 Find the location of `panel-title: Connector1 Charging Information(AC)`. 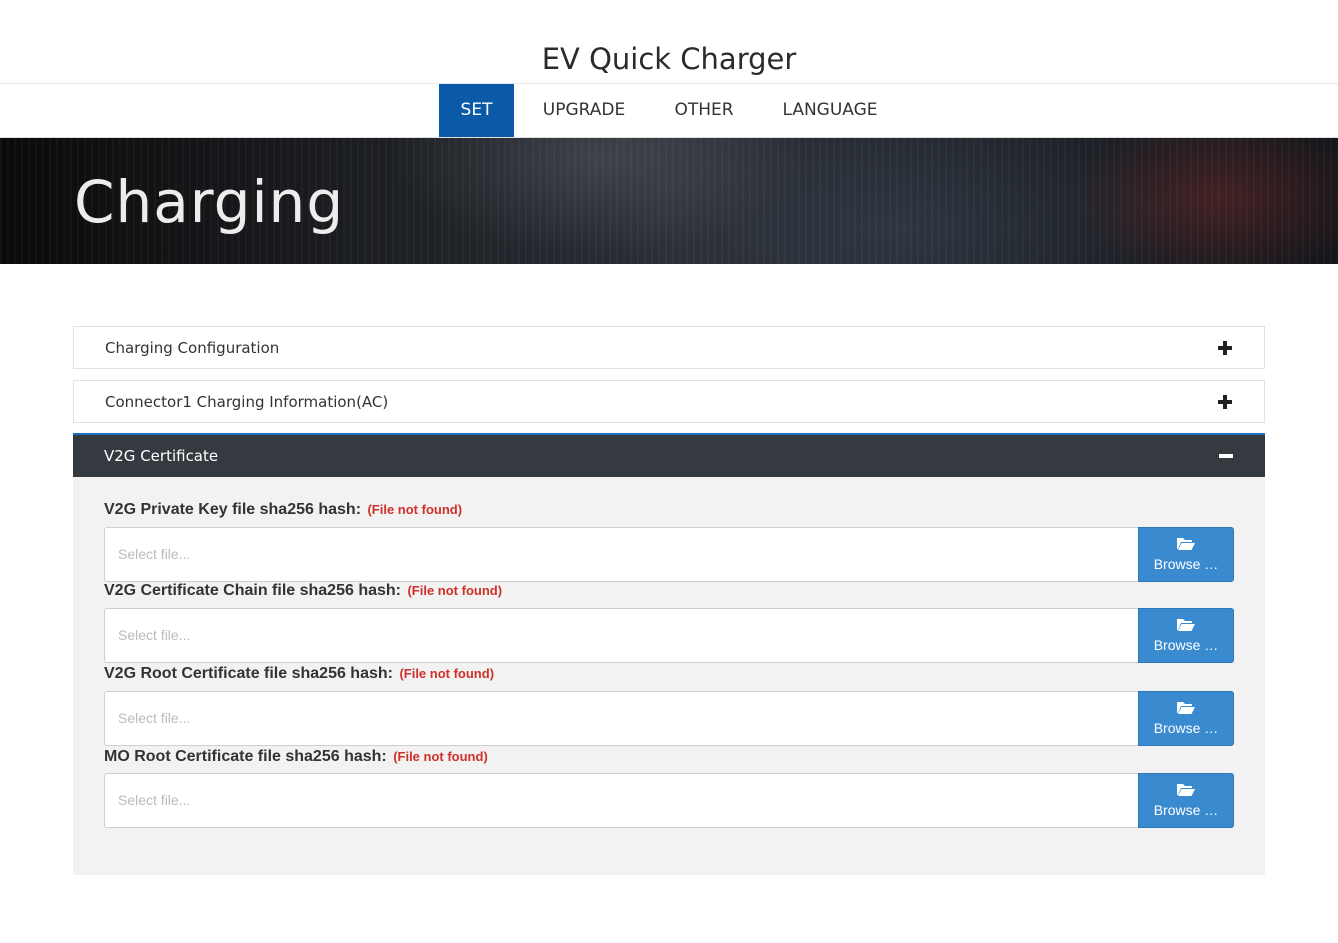

panel-title: Connector1 Charging Information(AC) is located at coordinates (247, 401).